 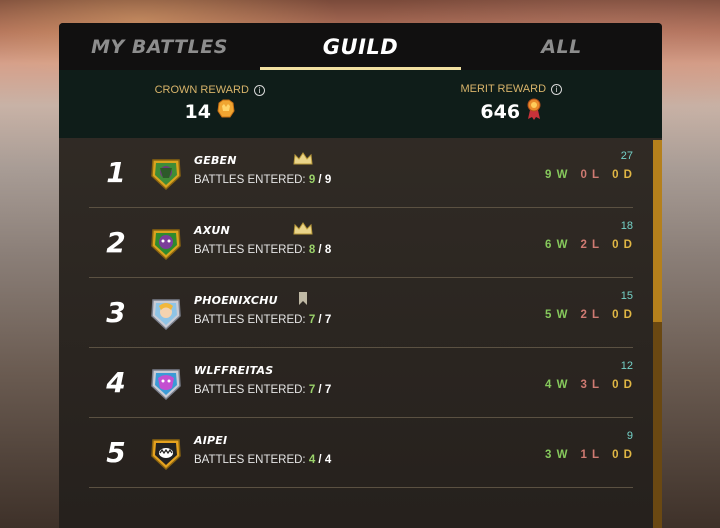 What do you see at coordinates (116, 382) in the screenshot?
I see `rank-number: 4` at bounding box center [116, 382].